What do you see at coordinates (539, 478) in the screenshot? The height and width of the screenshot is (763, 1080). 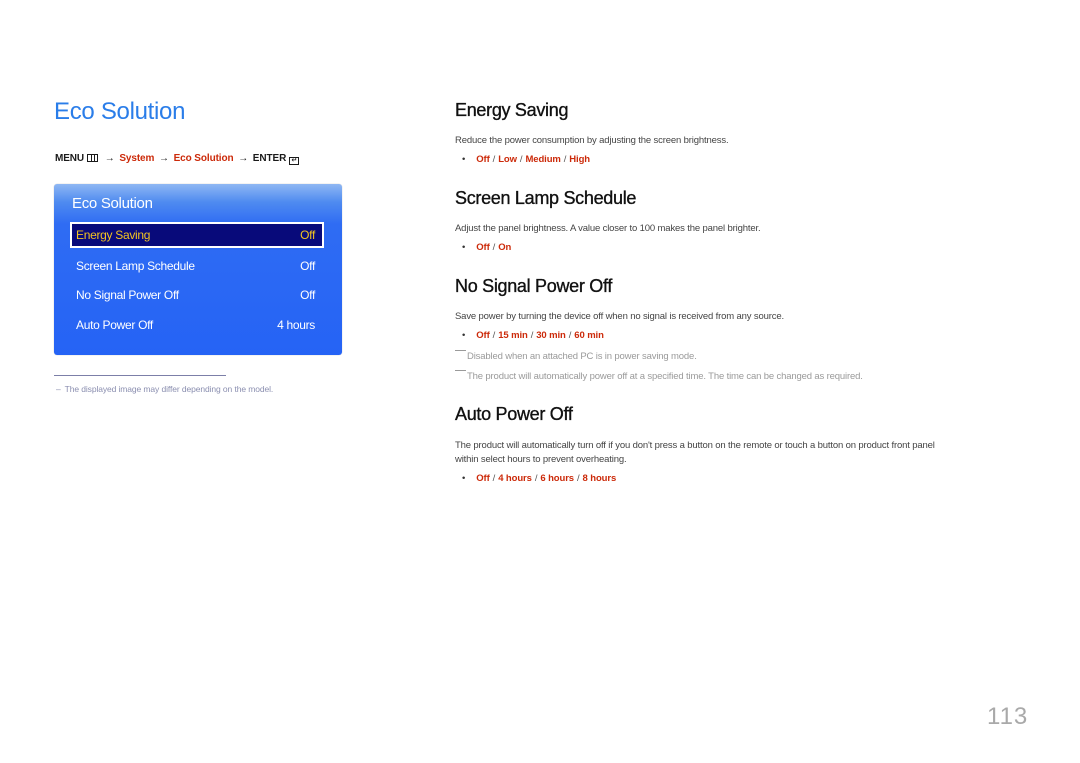 I see `option-list-auto-power-off: • Off/4 hours/6 hours/8 hours` at bounding box center [539, 478].